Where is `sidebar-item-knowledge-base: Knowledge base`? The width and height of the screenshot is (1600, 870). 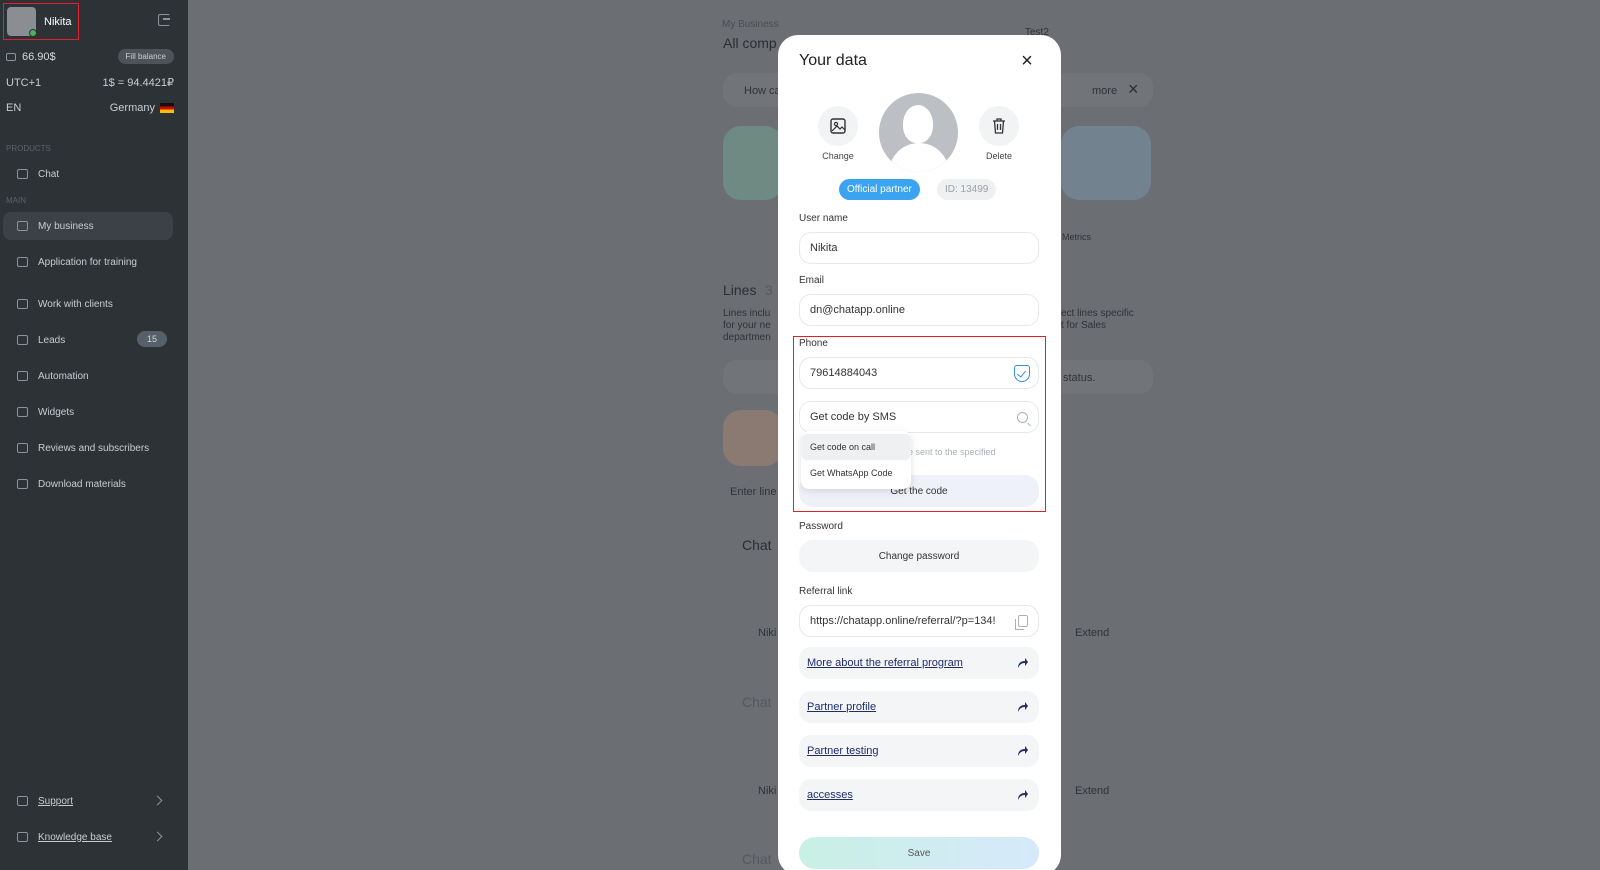 sidebar-item-knowledge-base: Knowledge base is located at coordinates (88, 837).